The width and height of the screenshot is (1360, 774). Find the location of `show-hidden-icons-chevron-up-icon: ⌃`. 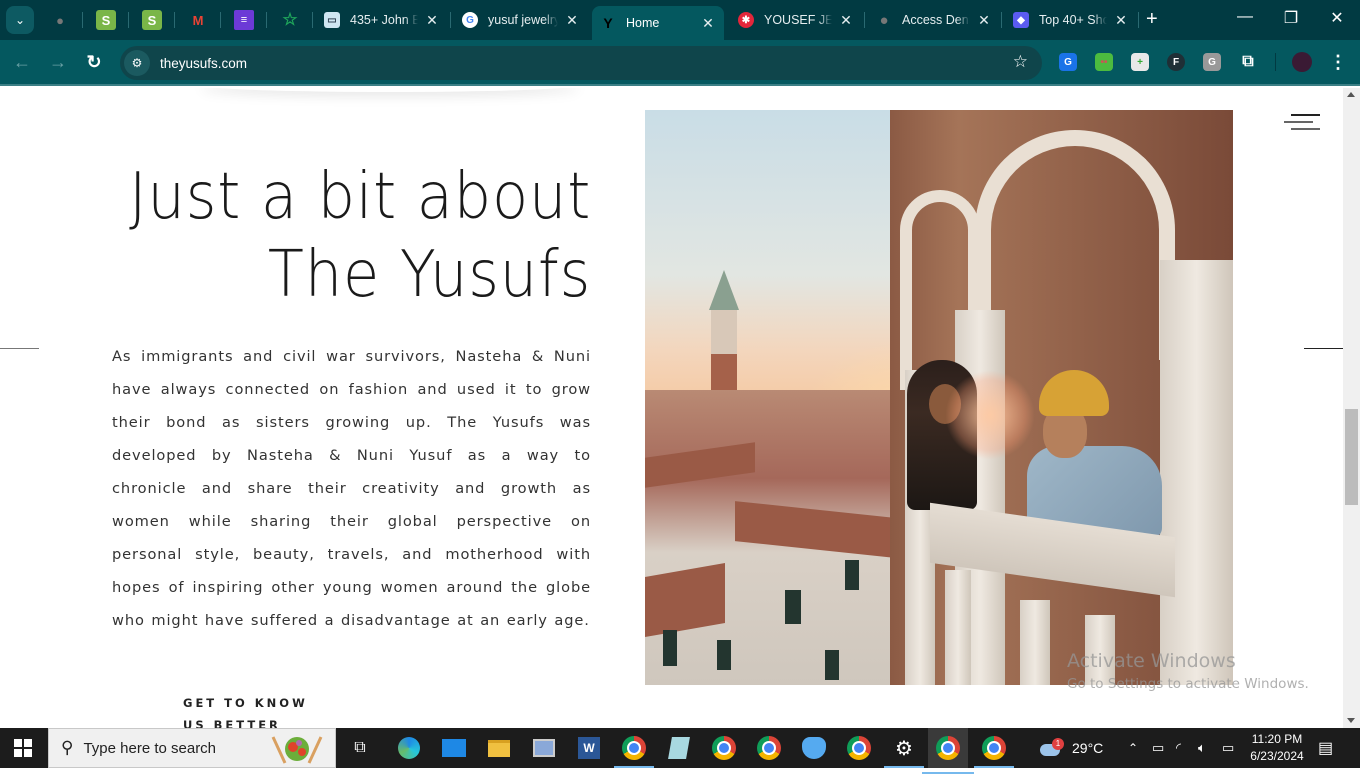

show-hidden-icons-chevron-up-icon: ⌃ is located at coordinates (1133, 748).